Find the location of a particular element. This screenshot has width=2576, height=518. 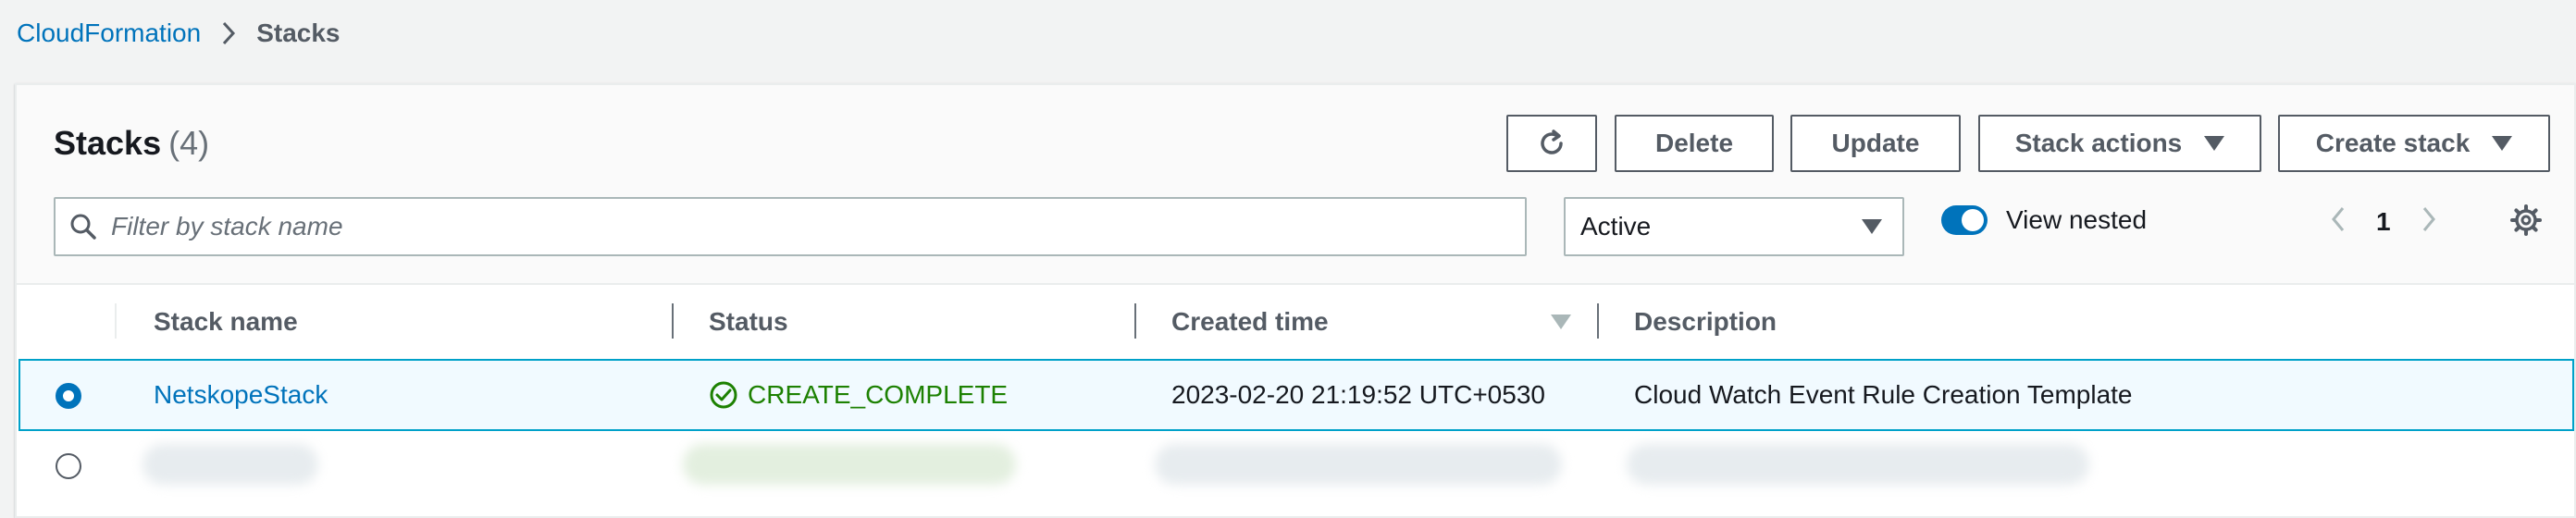

page-title: Stacks (4) is located at coordinates (132, 143).